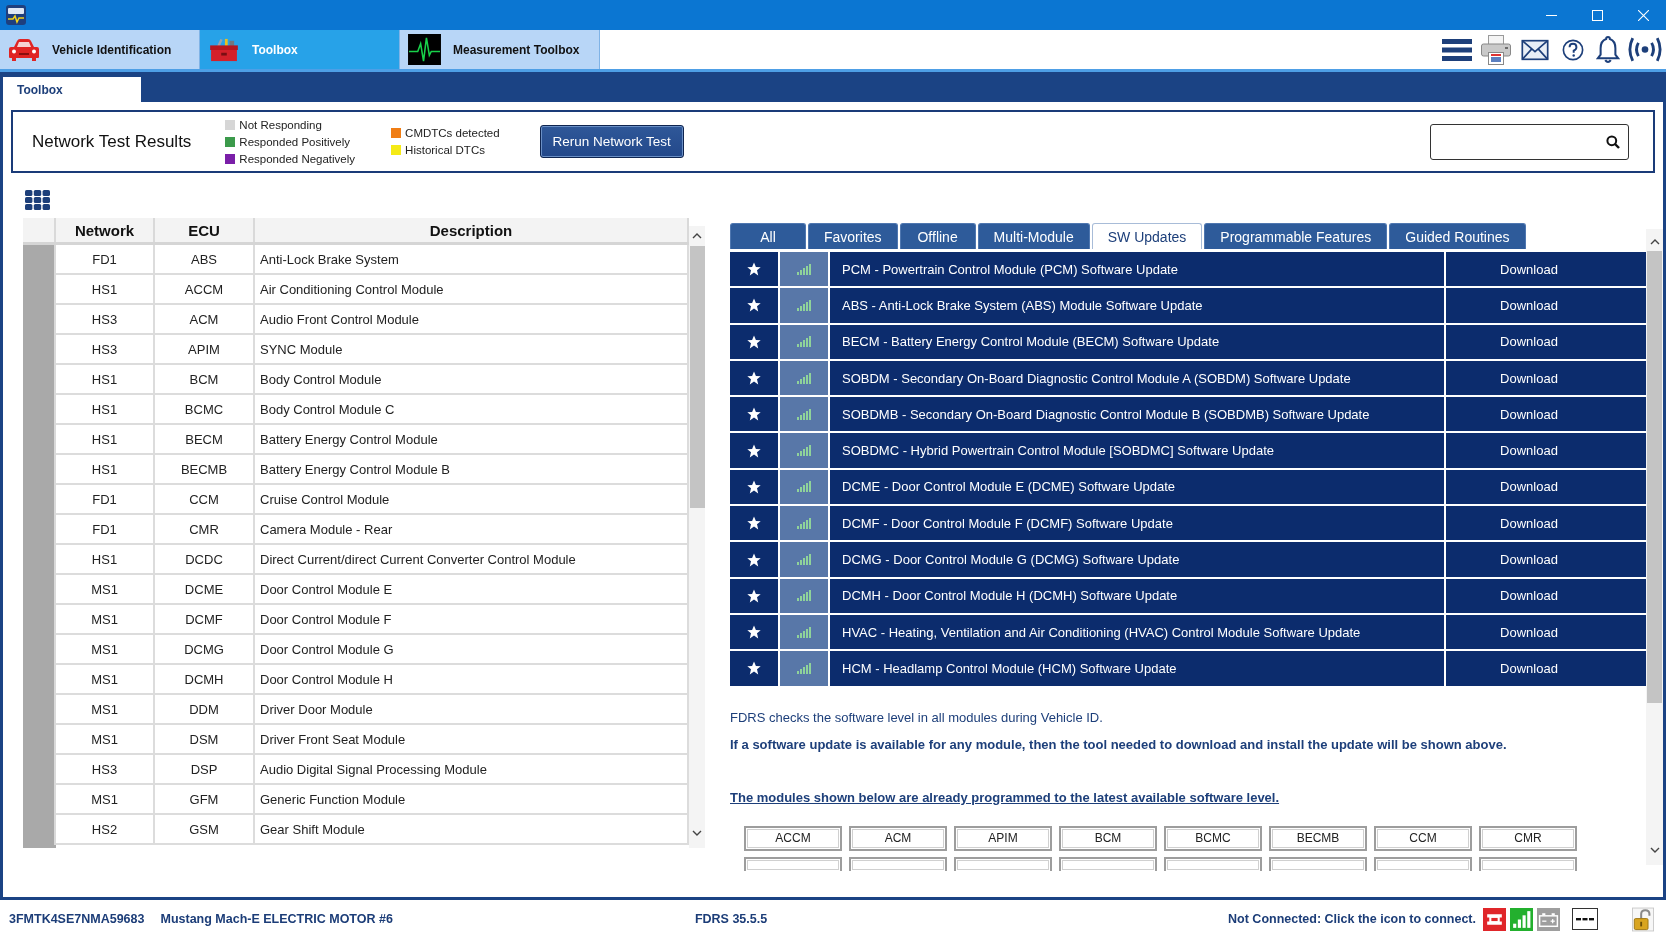 This screenshot has height=938, width=1666. I want to click on search-field, so click(1529, 141).